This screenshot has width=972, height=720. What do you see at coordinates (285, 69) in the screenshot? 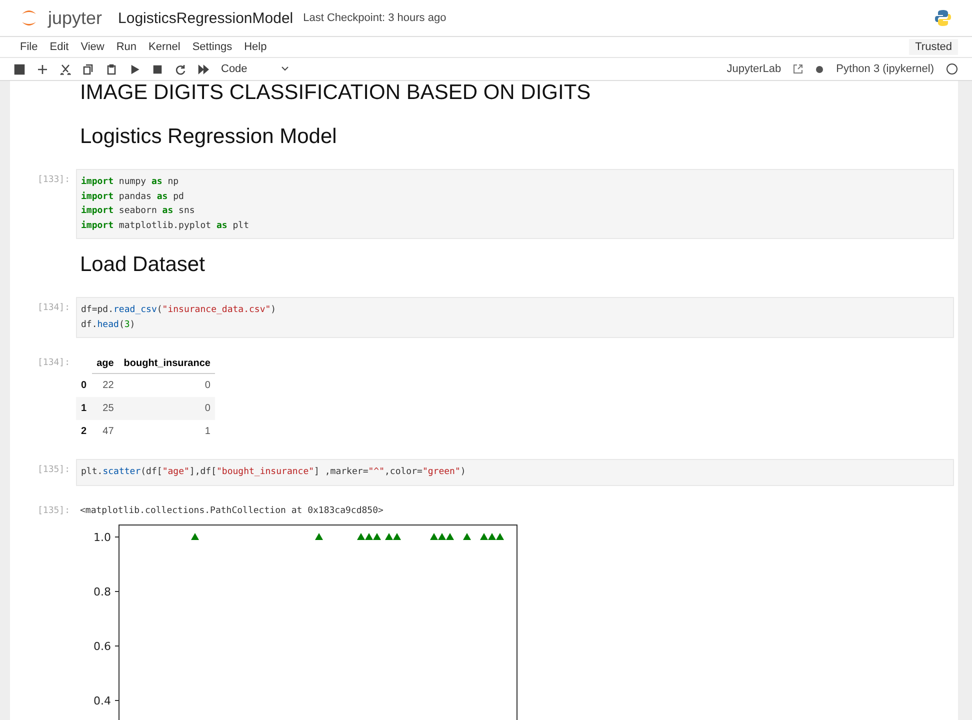
I see `chevron-down-icon` at bounding box center [285, 69].